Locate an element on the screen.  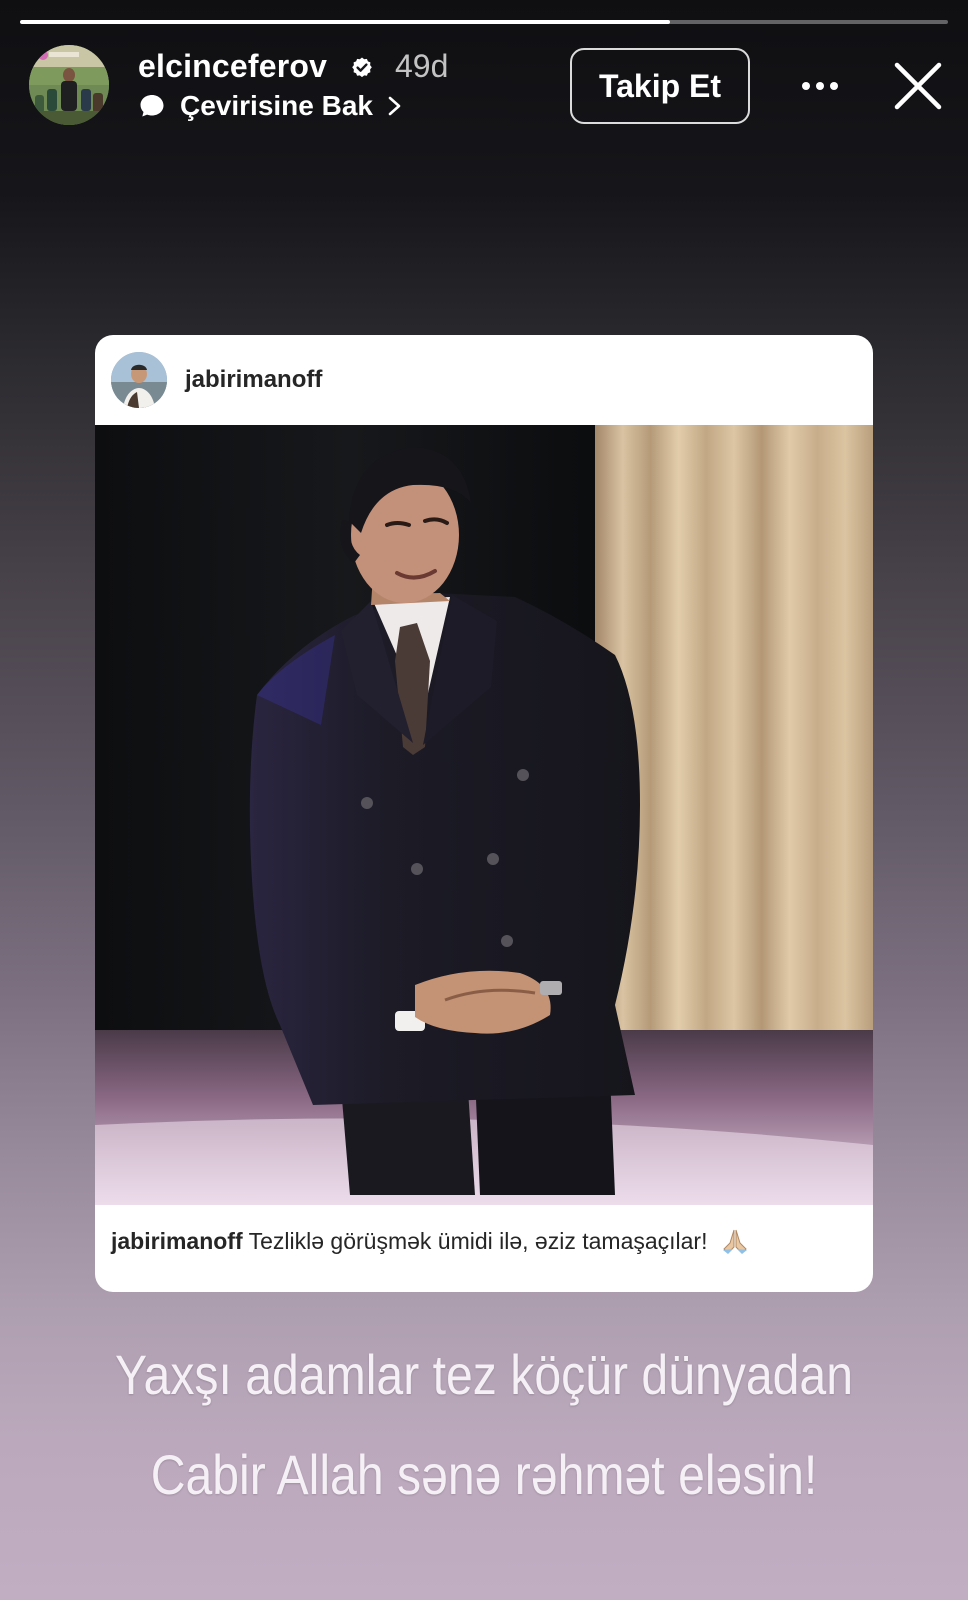
shared-post-header: jabirimanoff is located at coordinates (484, 380).